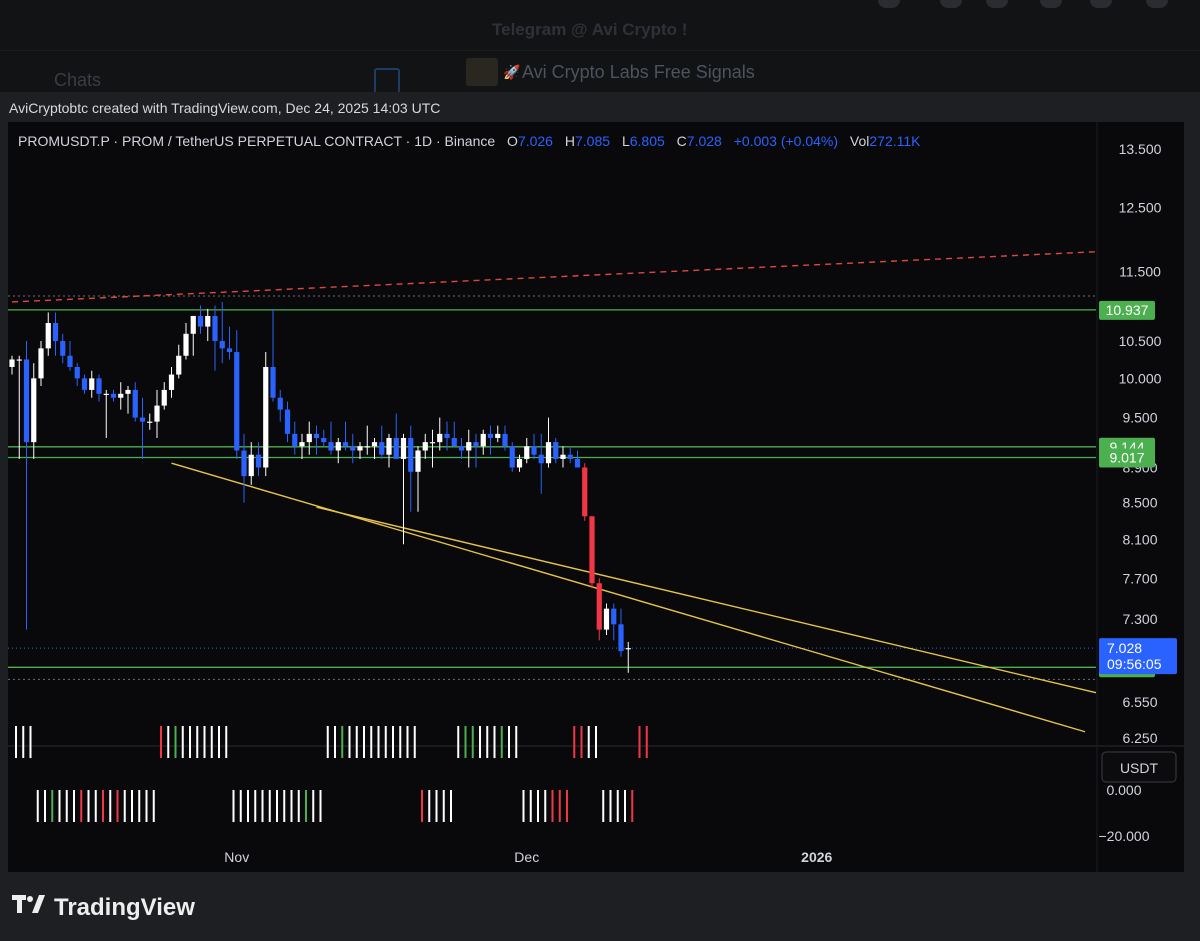 Image resolution: width=1200 pixels, height=941 pixels. Describe the element at coordinates (638, 72) in the screenshot. I see `channel-name: Avi Crypto Labs Free Signals` at that location.